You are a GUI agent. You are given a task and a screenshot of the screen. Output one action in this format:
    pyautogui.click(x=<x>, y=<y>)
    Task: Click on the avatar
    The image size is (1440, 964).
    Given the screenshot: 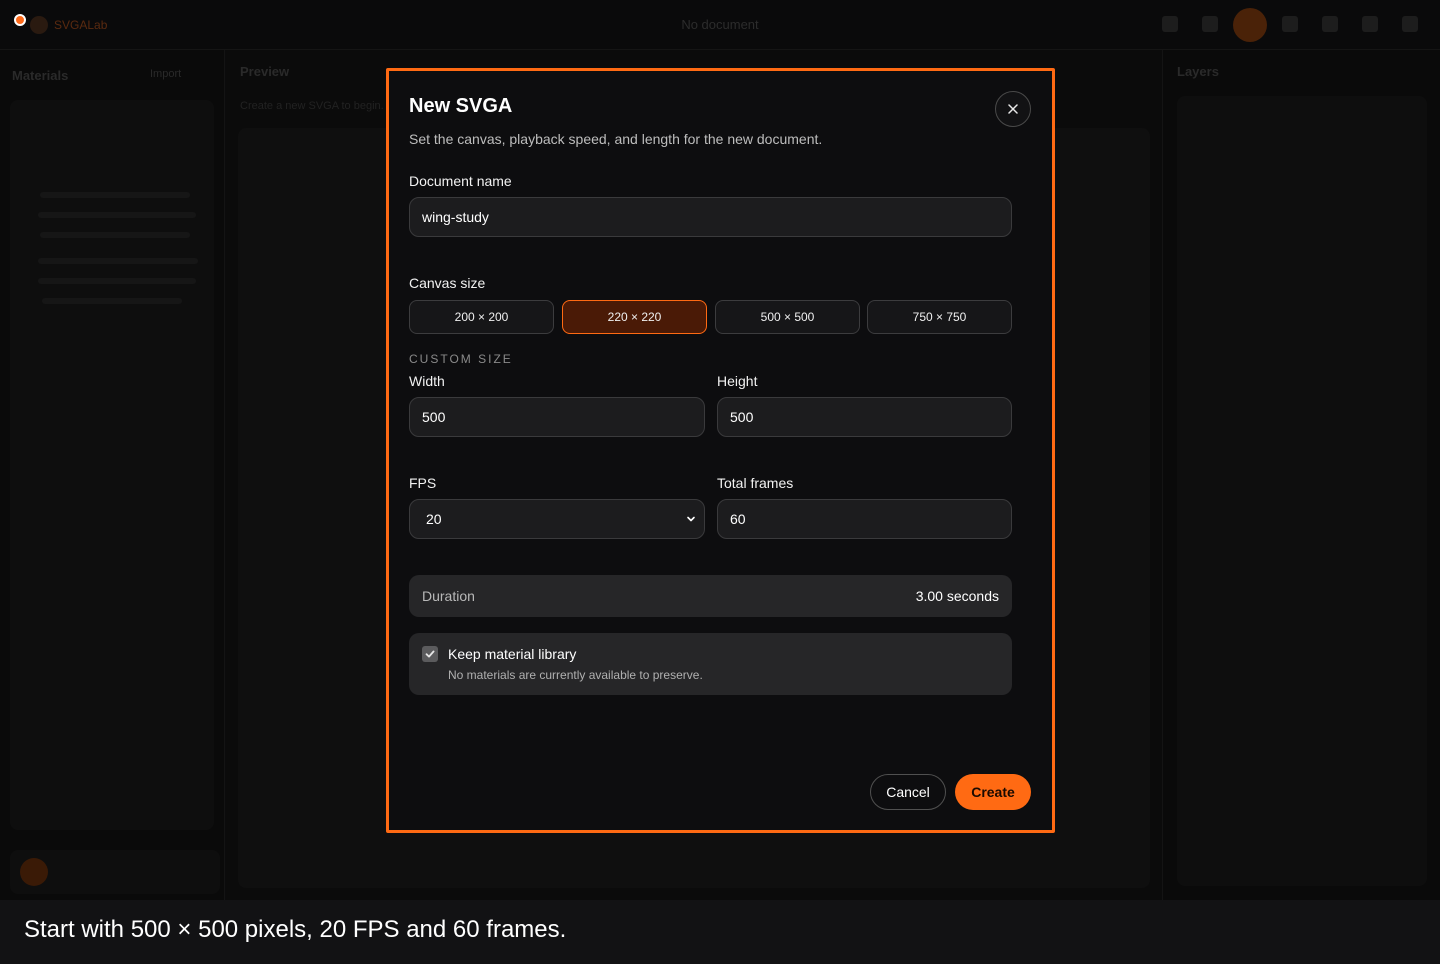 What is the action you would take?
    pyautogui.click(x=1250, y=25)
    